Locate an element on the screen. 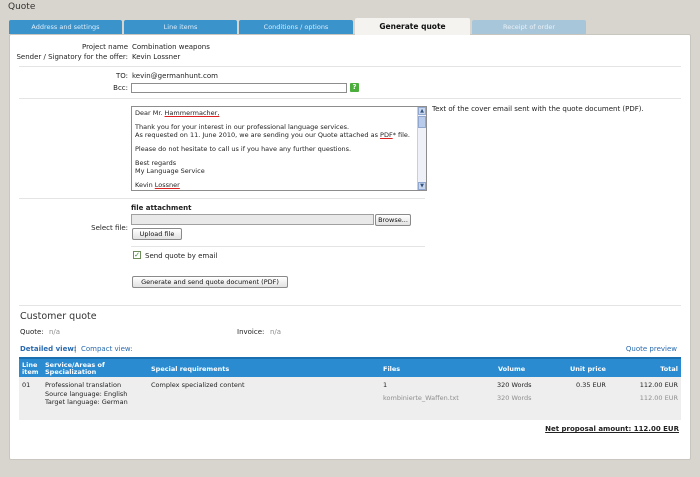  attachment-heading: file attachment is located at coordinates (161, 208).